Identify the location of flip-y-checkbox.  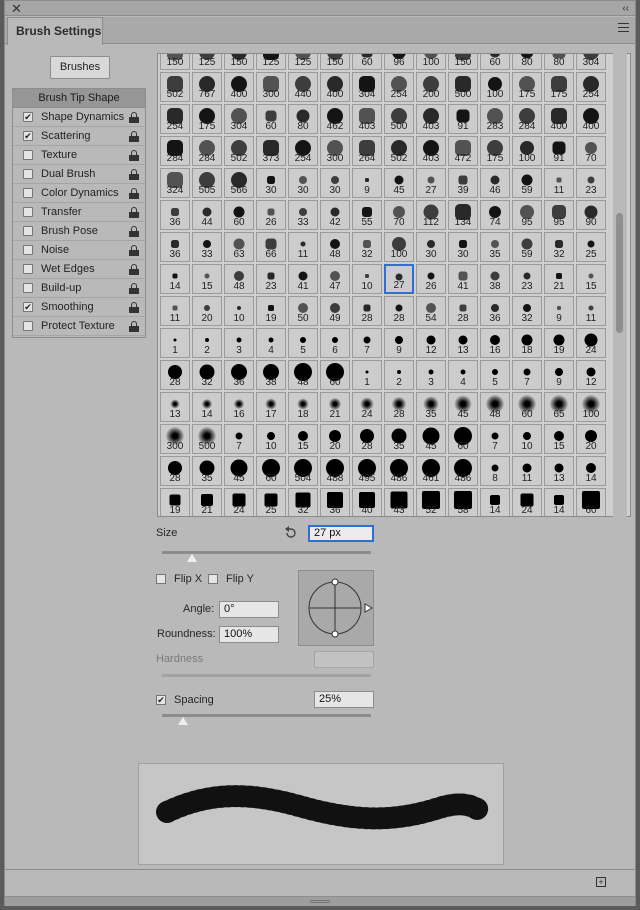
(213, 579).